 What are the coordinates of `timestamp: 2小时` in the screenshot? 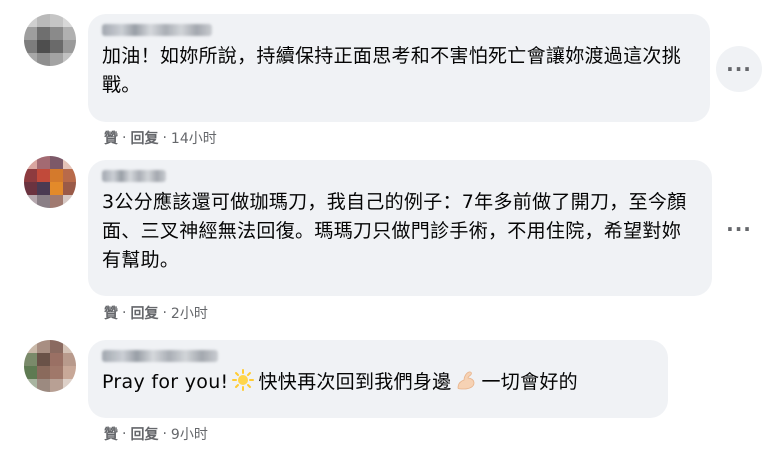 It's located at (189, 313).